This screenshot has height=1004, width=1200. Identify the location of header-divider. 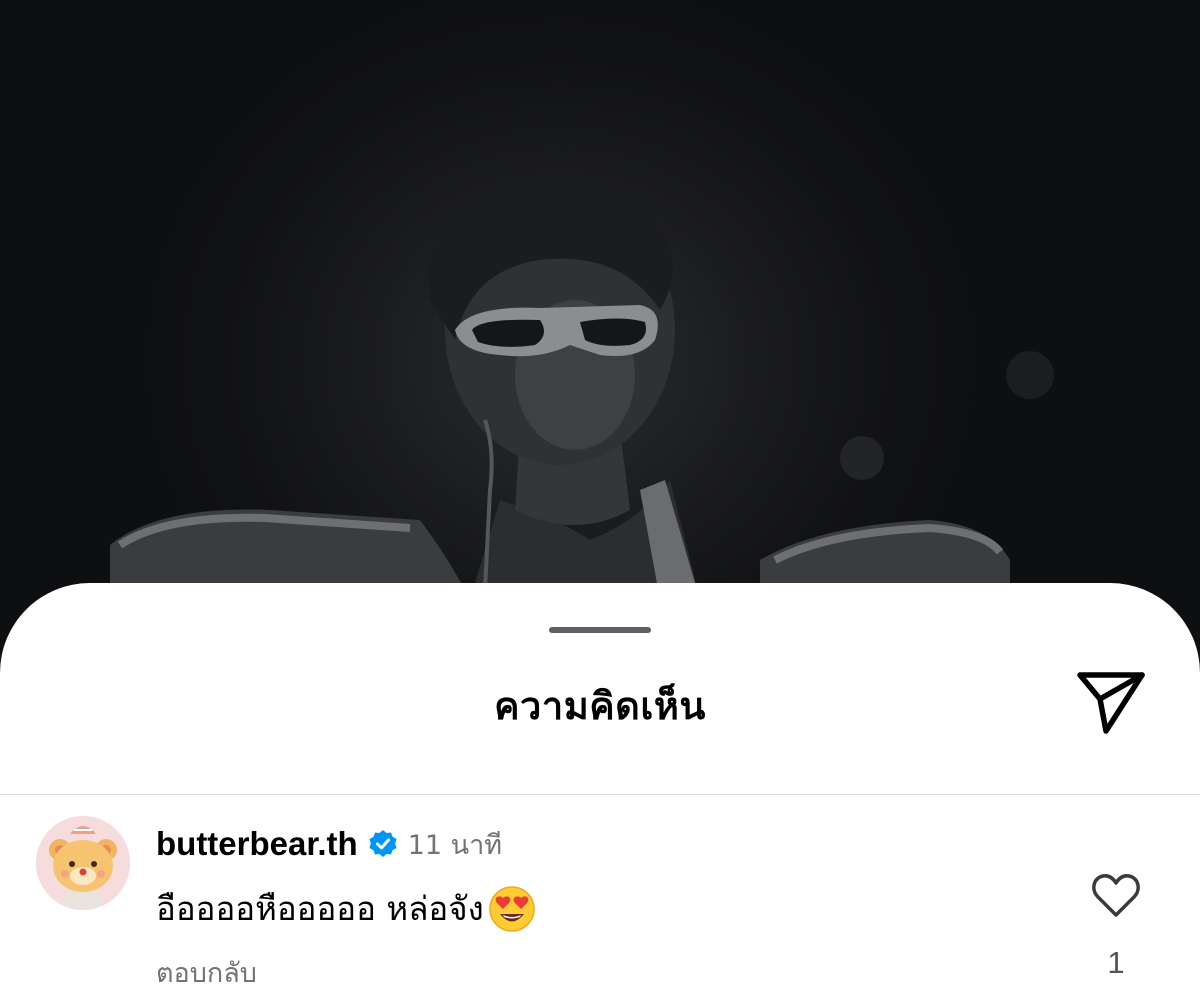
(600, 794).